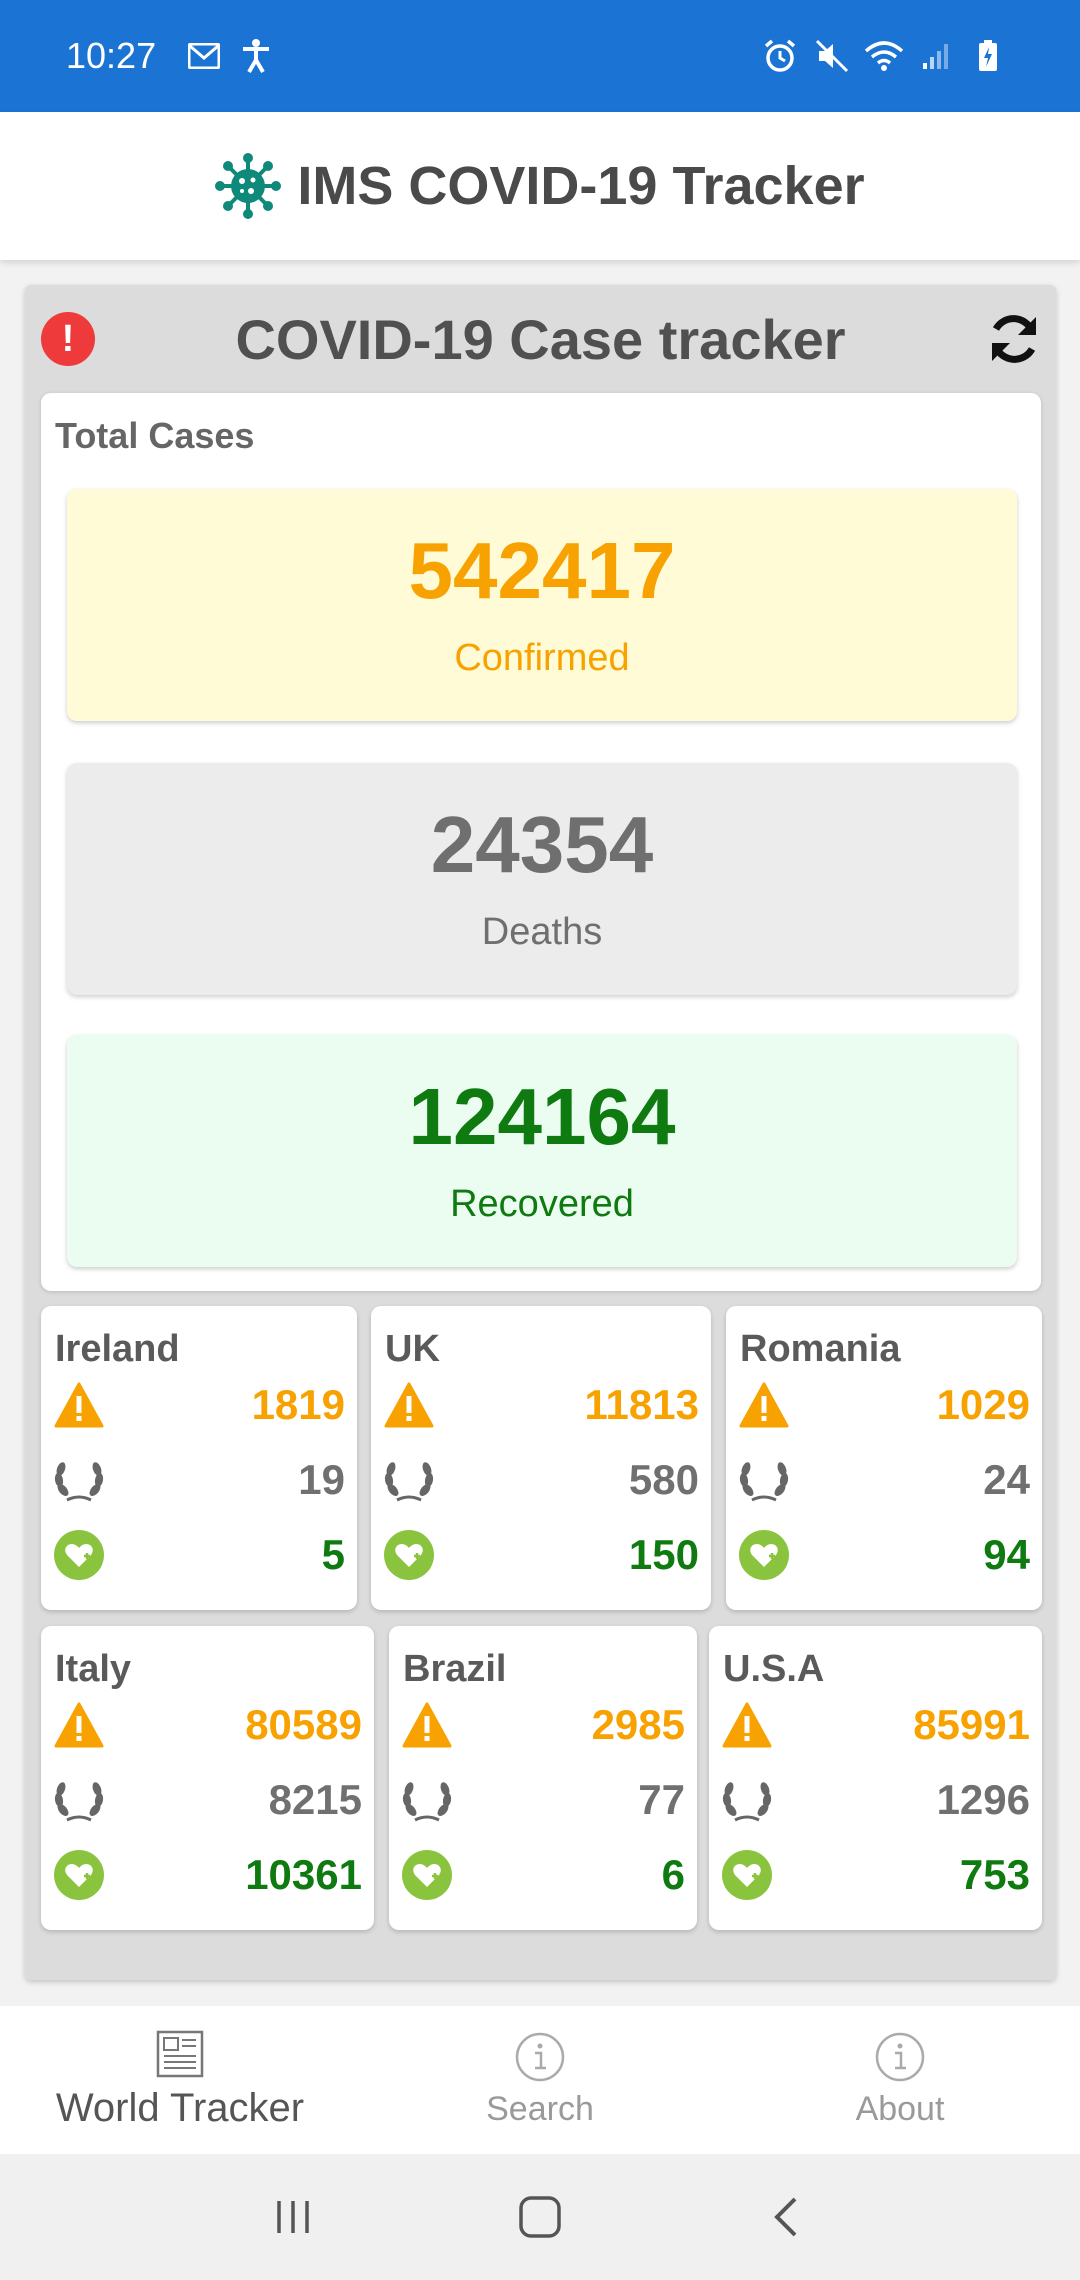 This screenshot has height=2280, width=1080. I want to click on recent-apps-icon, so click(293, 2217).